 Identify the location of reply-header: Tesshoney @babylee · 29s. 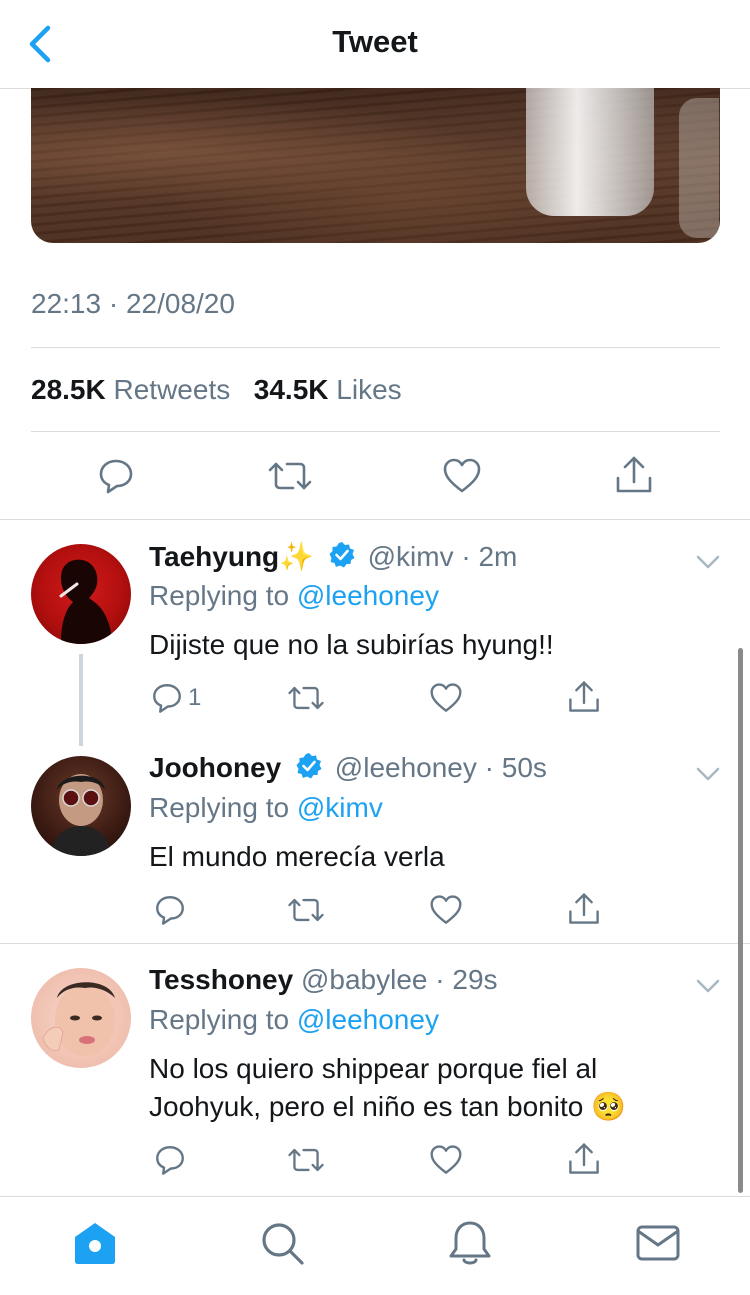
(323, 980).